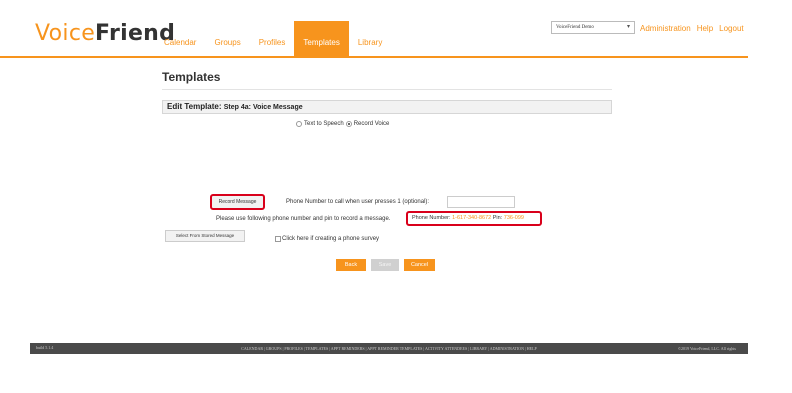 This screenshot has width=792, height=393. Describe the element at coordinates (227, 39) in the screenshot. I see `nav-groups: Groups` at that location.